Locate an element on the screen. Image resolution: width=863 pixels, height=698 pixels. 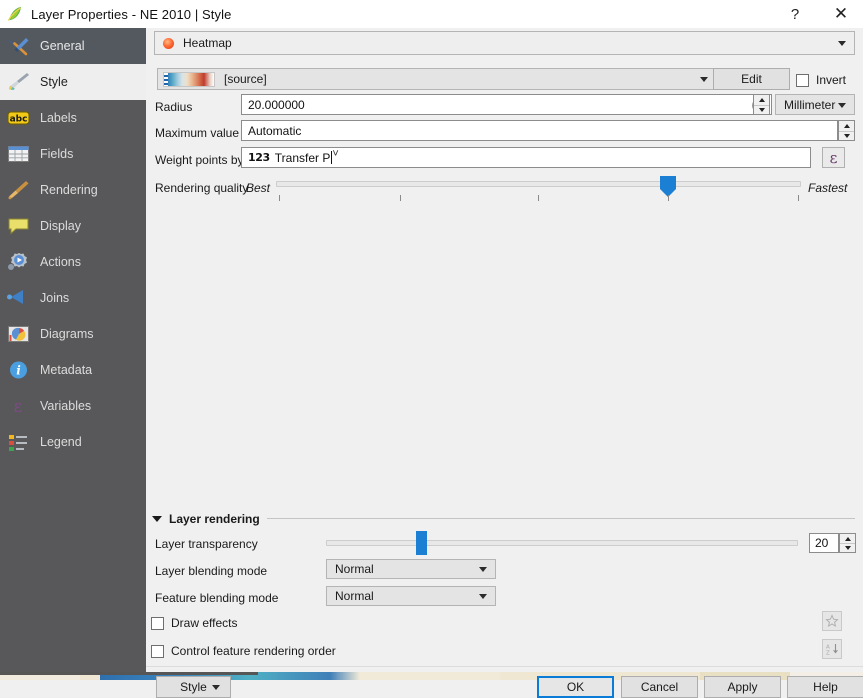
sidebar-item-variables: ε Variables is located at coordinates (73, 406).